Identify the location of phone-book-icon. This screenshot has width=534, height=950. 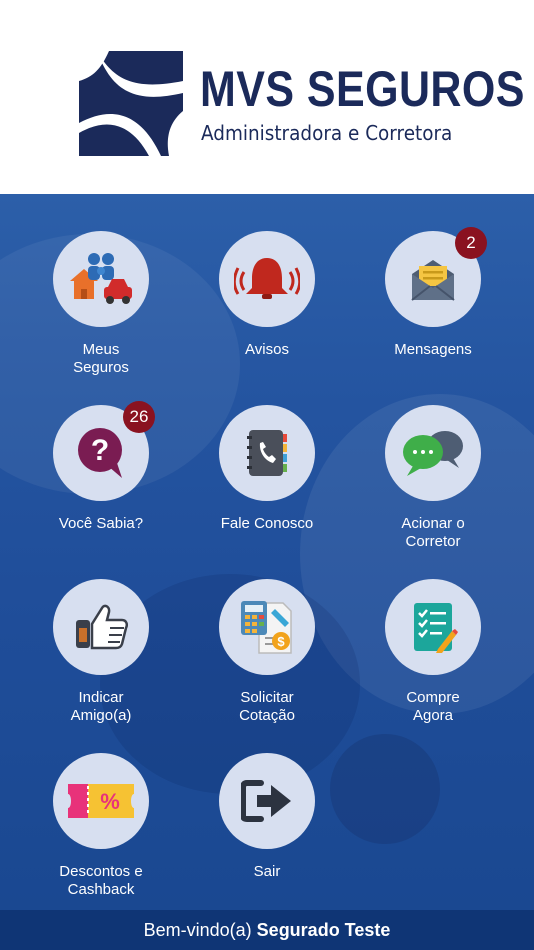
(267, 453).